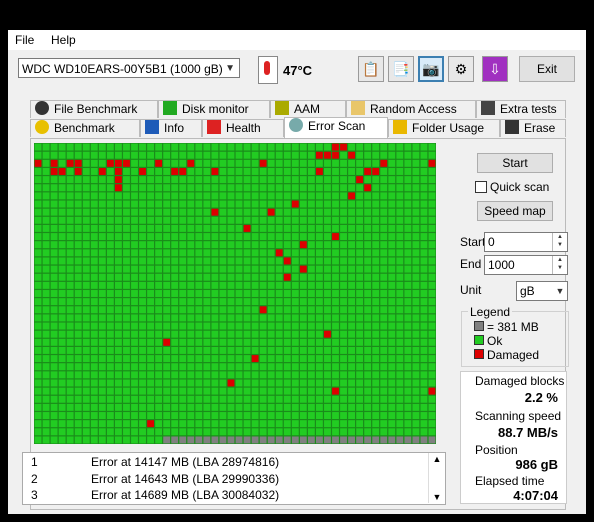  What do you see at coordinates (297, 40) in the screenshot?
I see `menu-bar: File Help` at bounding box center [297, 40].